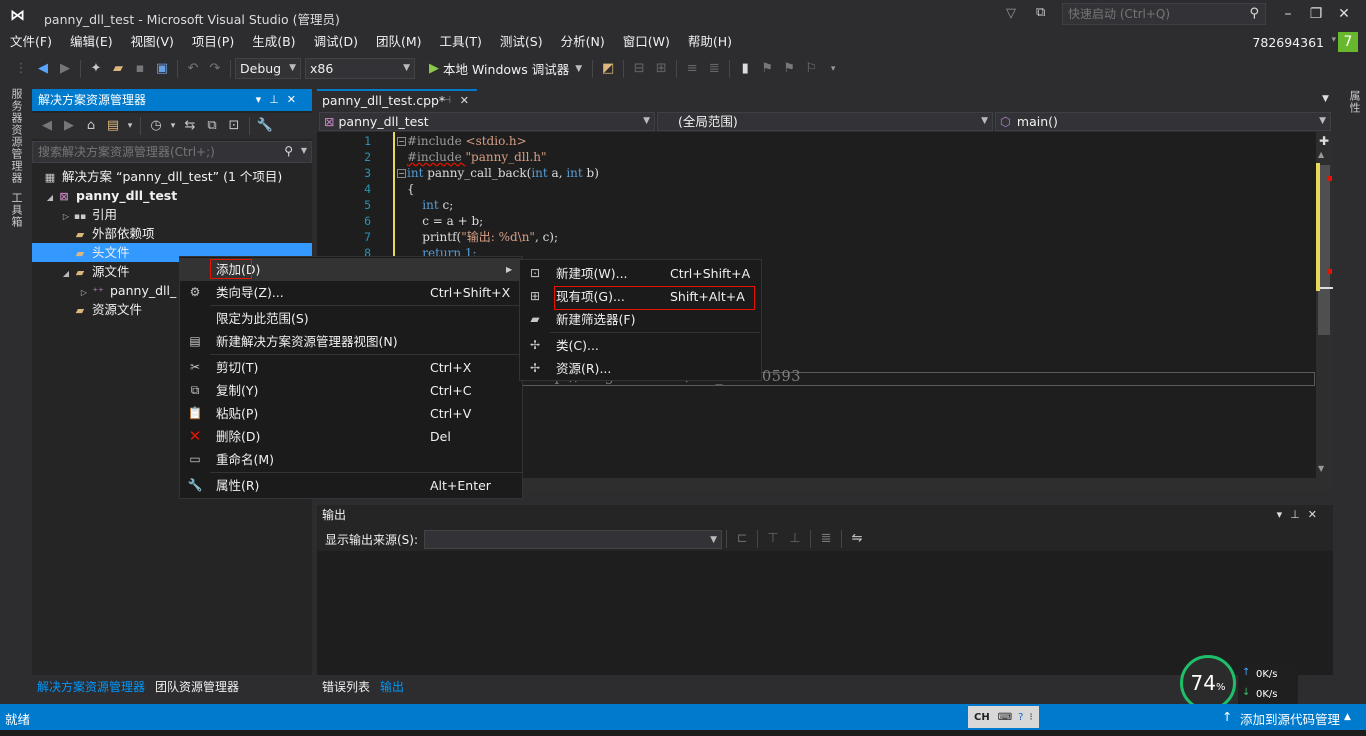 This screenshot has width=1366, height=736. What do you see at coordinates (640, 273) in the screenshot?
I see `menu-item-new-item: ⊡ 新建项(W)... Ctrl+Shift+A` at bounding box center [640, 273].